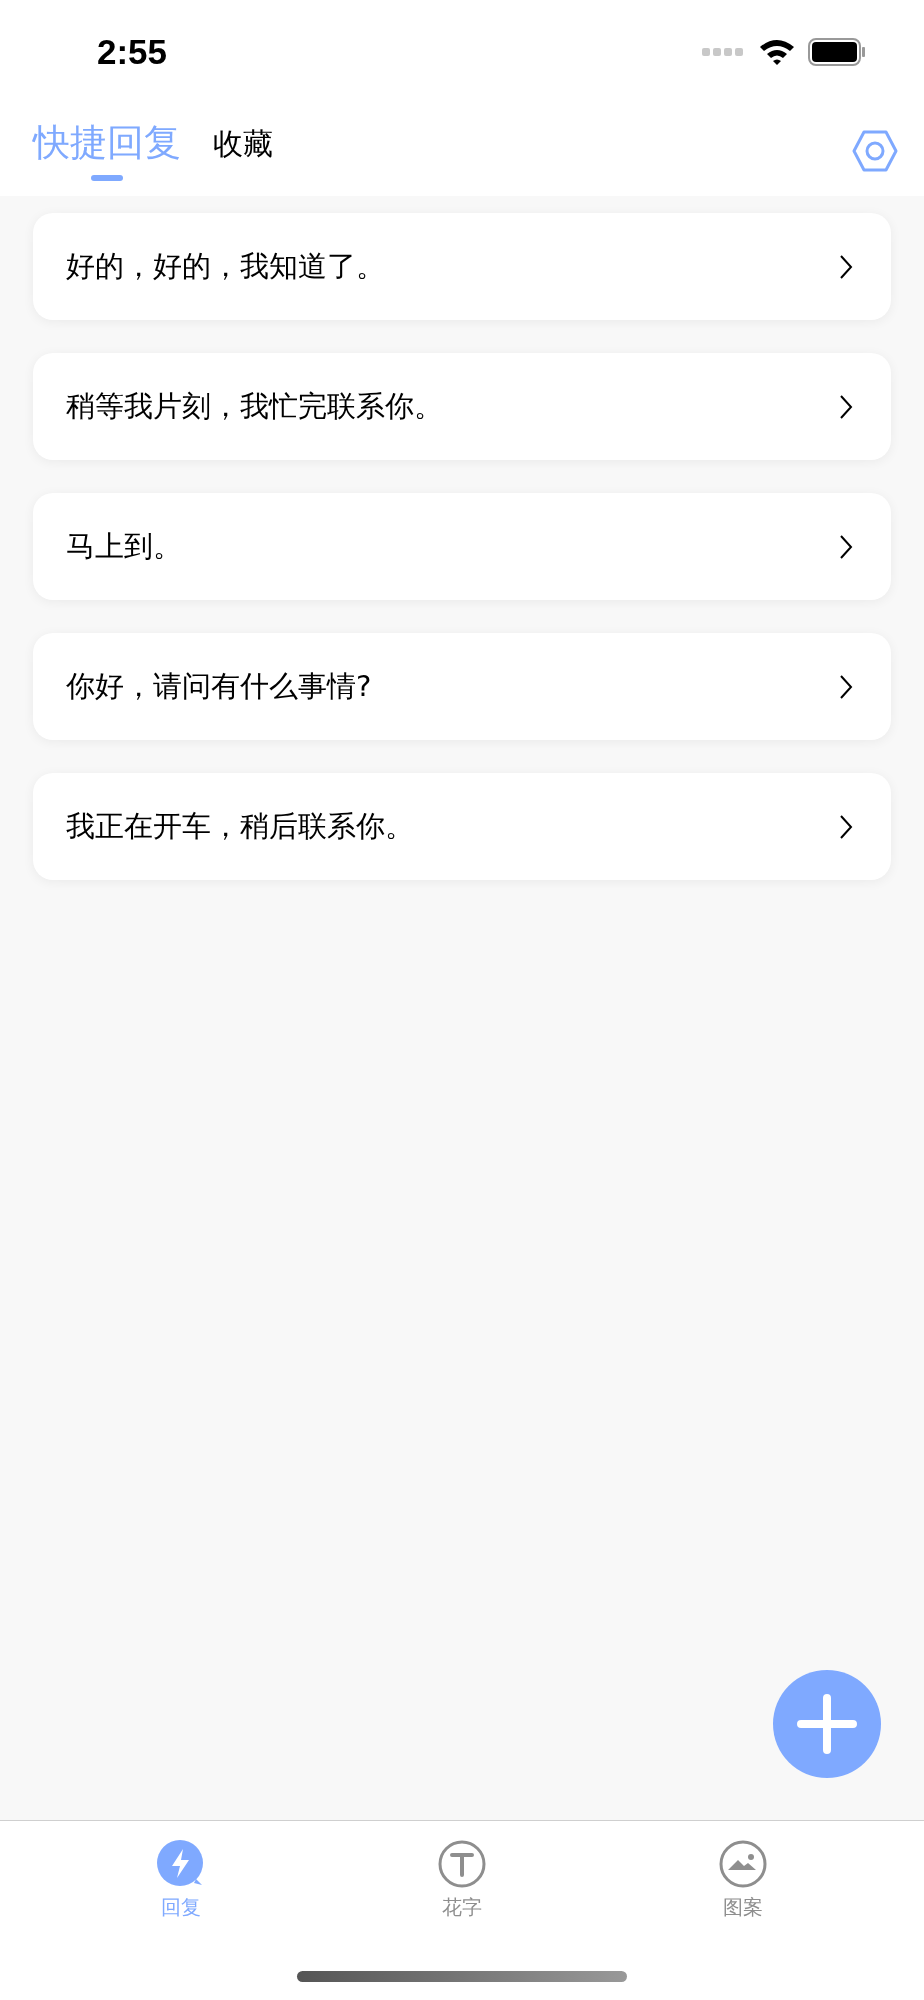  What do you see at coordinates (724, 52) in the screenshot?
I see `signal-icon` at bounding box center [724, 52].